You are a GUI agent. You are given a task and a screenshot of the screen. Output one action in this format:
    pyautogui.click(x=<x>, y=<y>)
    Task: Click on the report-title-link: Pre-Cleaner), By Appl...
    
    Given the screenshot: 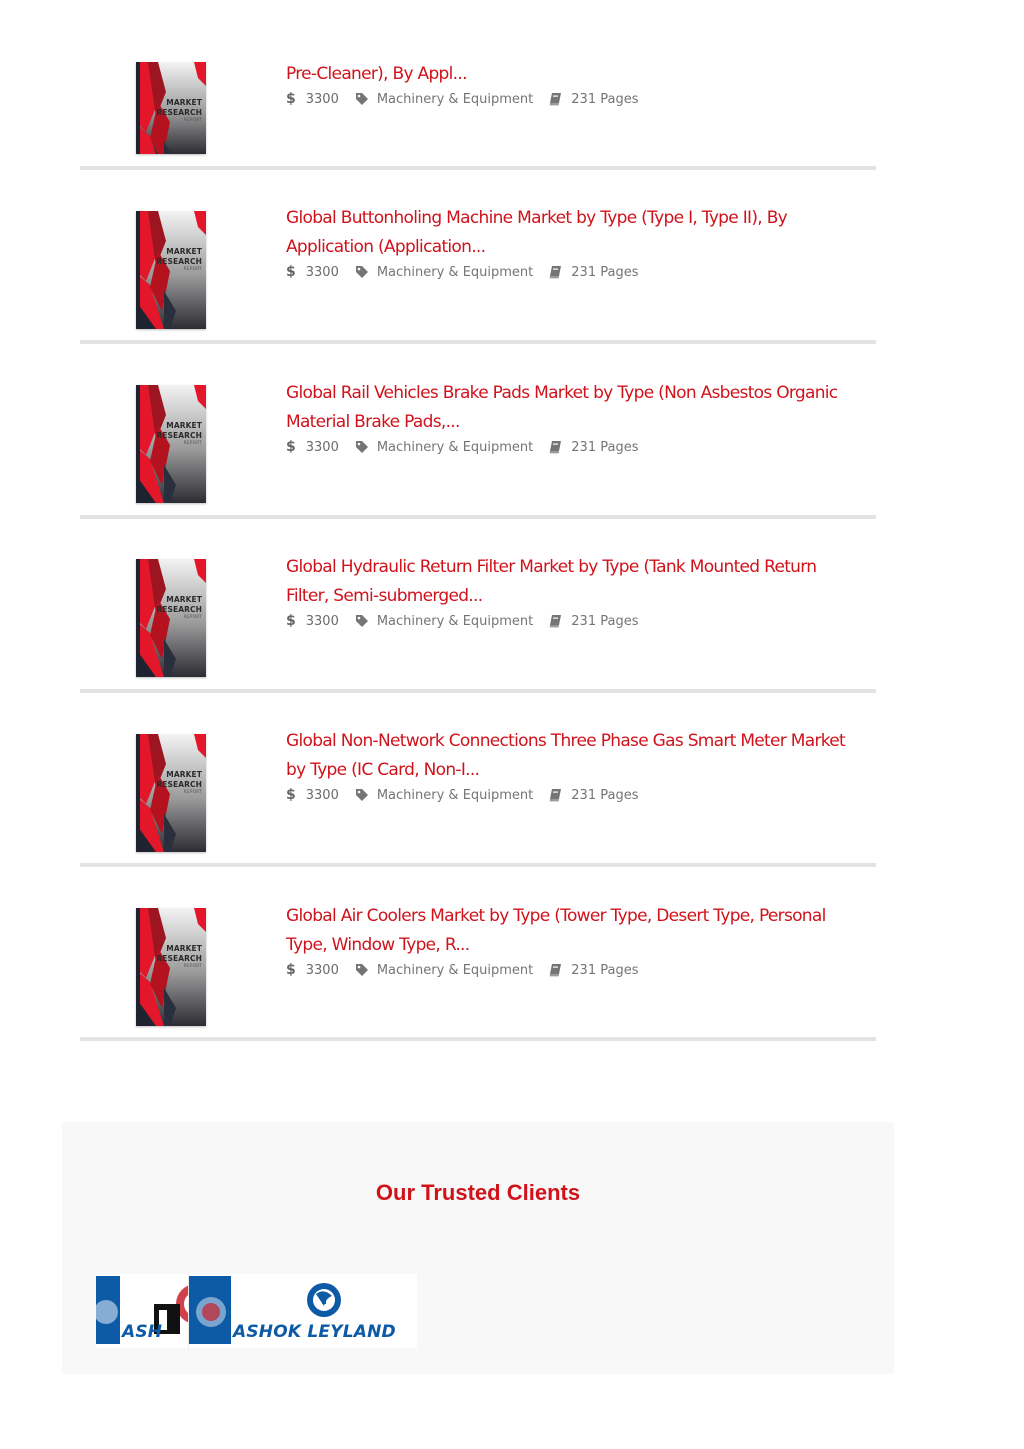 What is the action you would take?
    pyautogui.click(x=581, y=74)
    